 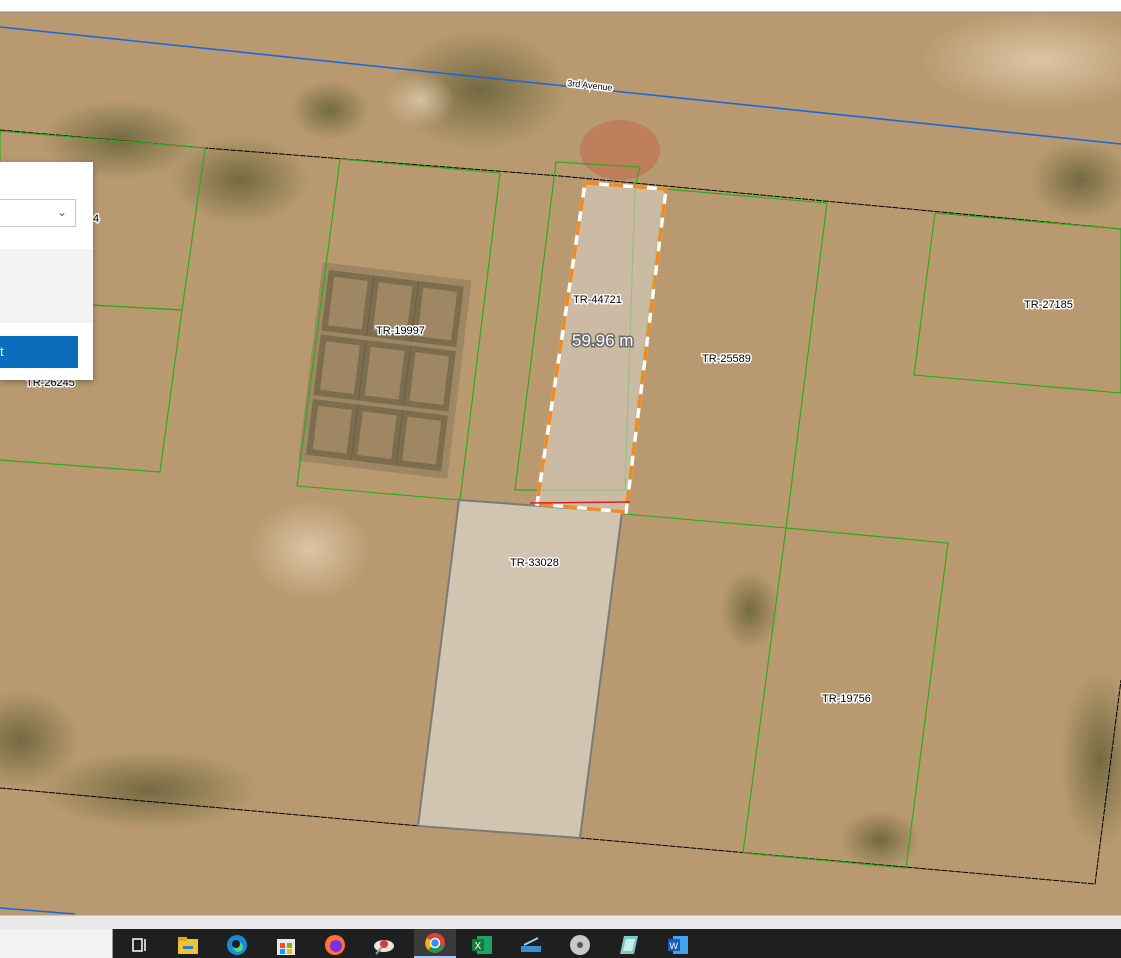 I want to click on panel-action-button: t, so click(x=39, y=352).